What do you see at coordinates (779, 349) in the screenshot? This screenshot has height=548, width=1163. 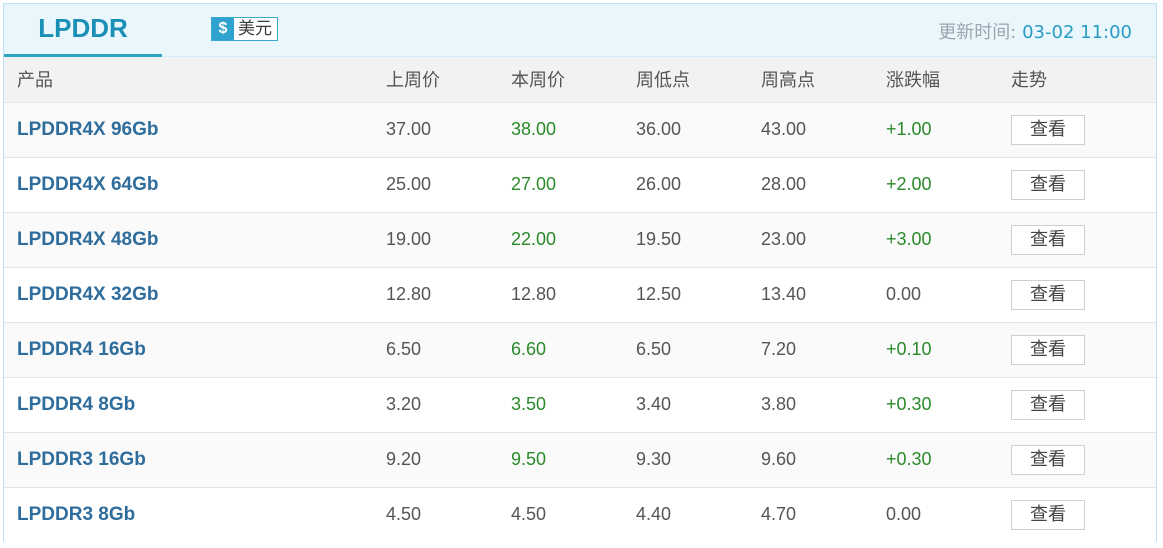 I see `week-high-price: 7.20` at bounding box center [779, 349].